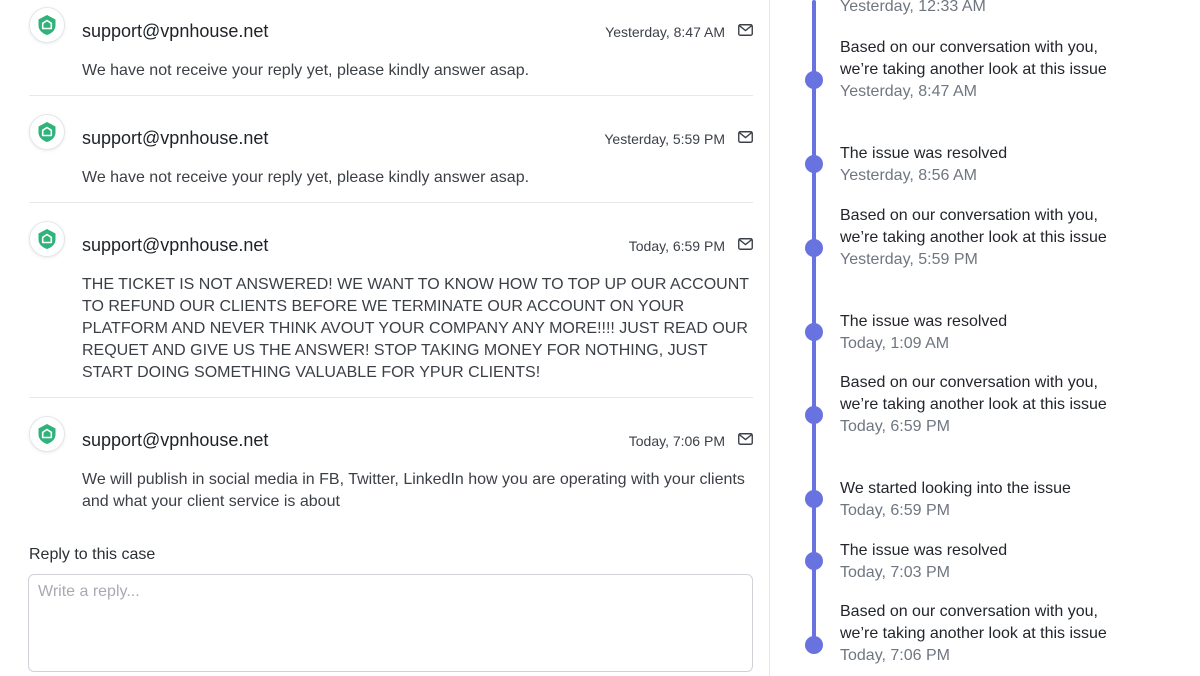  What do you see at coordinates (390, 623) in the screenshot?
I see `reply-textarea` at bounding box center [390, 623].